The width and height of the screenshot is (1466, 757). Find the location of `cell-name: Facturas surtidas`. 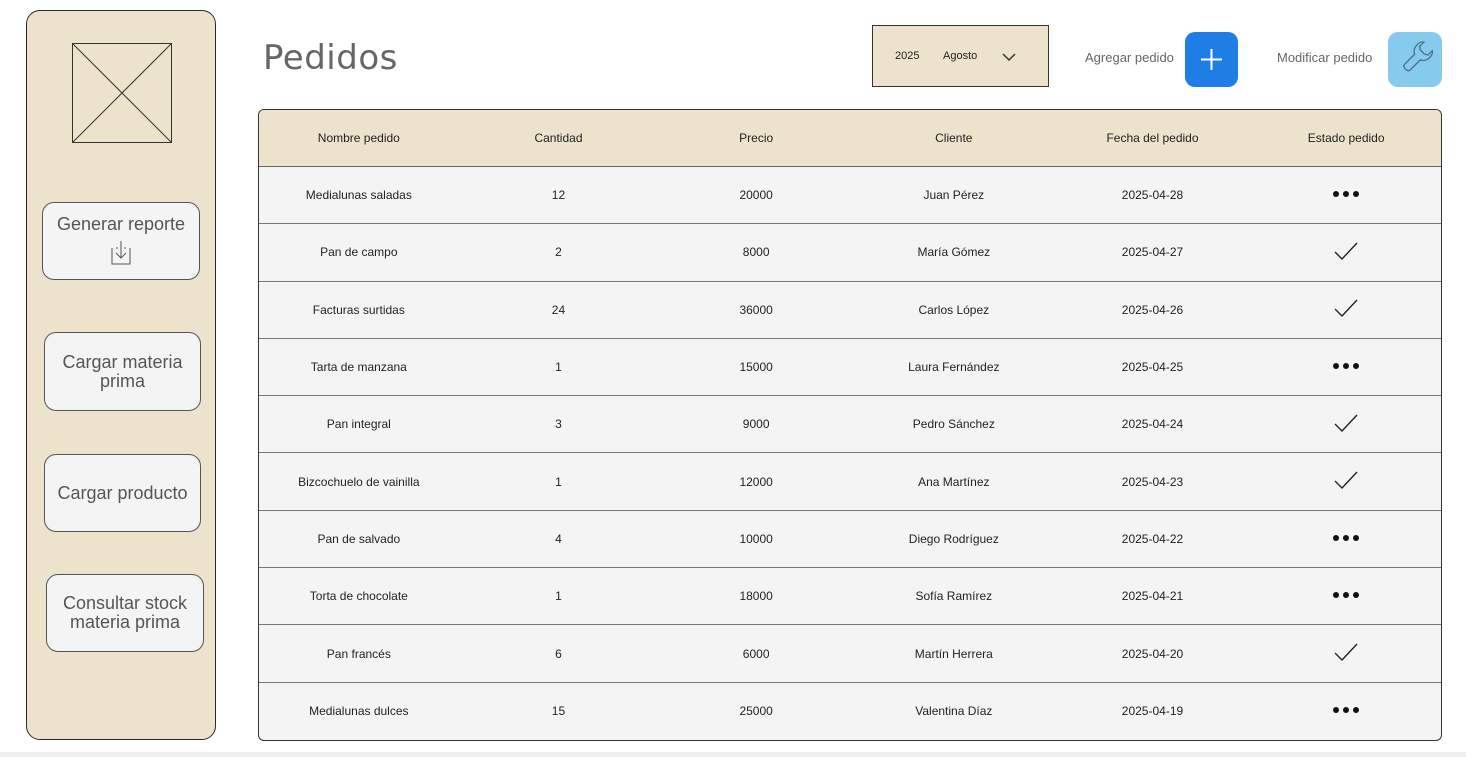

cell-name: Facturas surtidas is located at coordinates (358, 309).